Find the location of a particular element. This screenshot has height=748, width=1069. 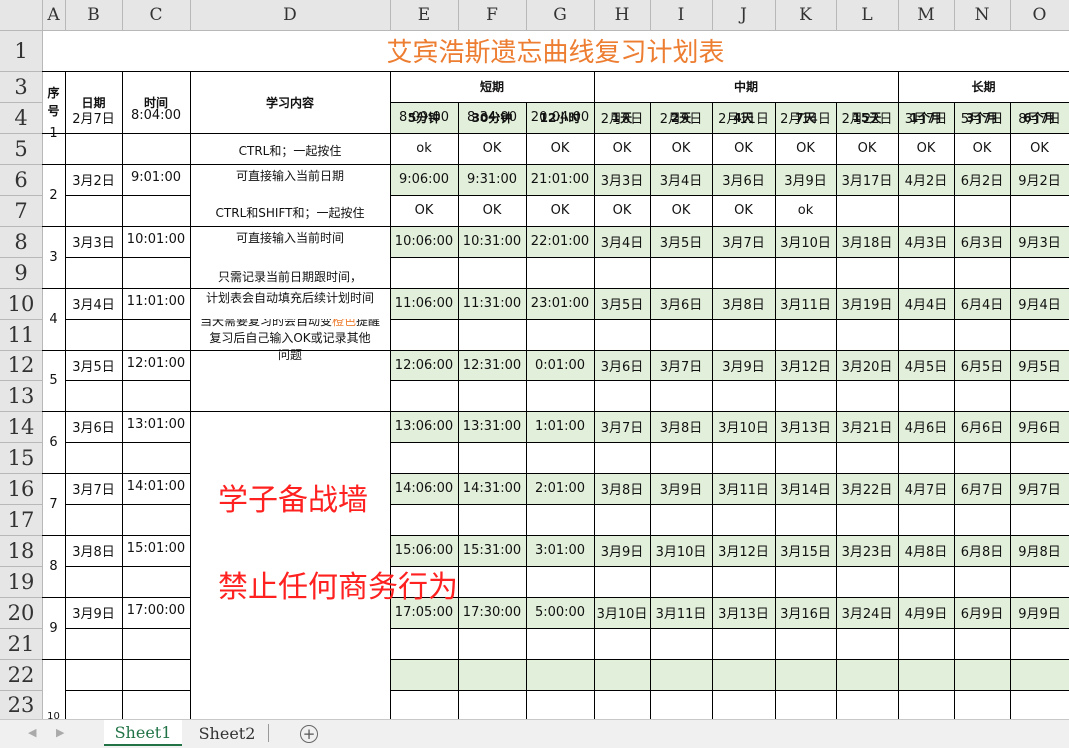

row-header-15: 15 is located at coordinates (21, 457).